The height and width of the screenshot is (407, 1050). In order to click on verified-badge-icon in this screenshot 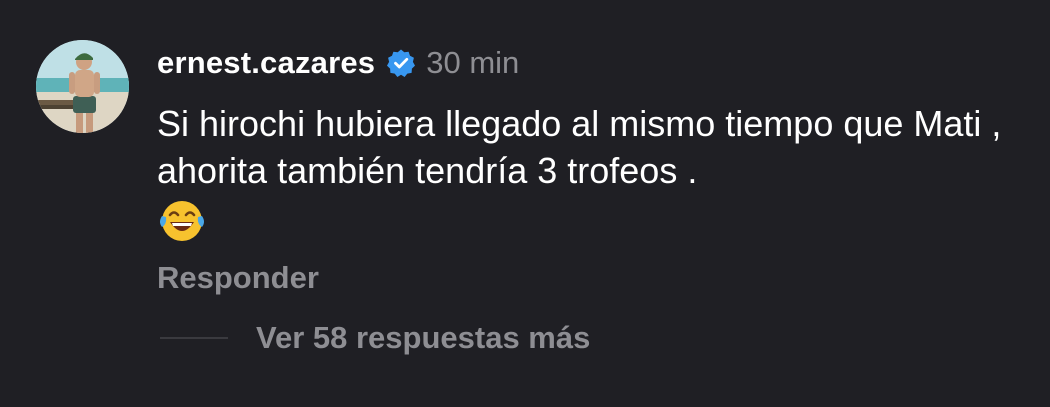, I will do `click(401, 63)`.